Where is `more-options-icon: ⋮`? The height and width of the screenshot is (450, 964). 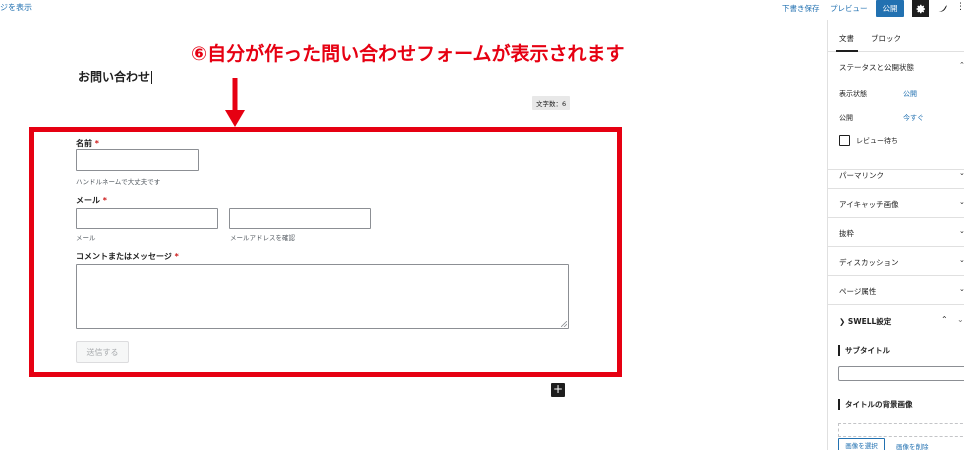 more-options-icon: ⋮ is located at coordinates (960, 7).